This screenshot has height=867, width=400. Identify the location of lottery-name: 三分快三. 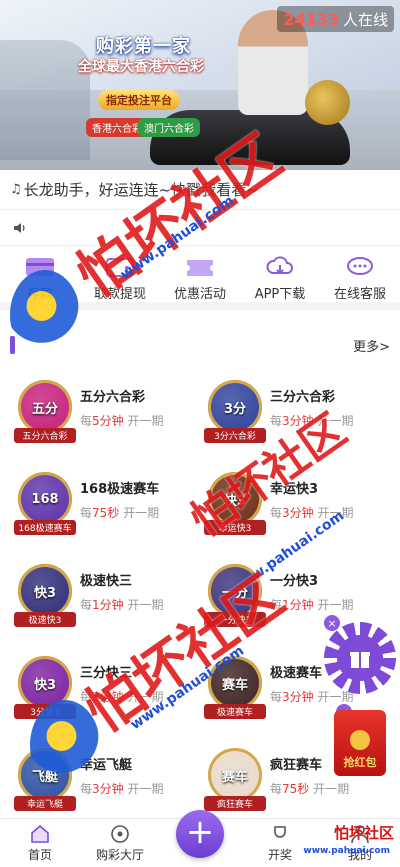
(106, 673).